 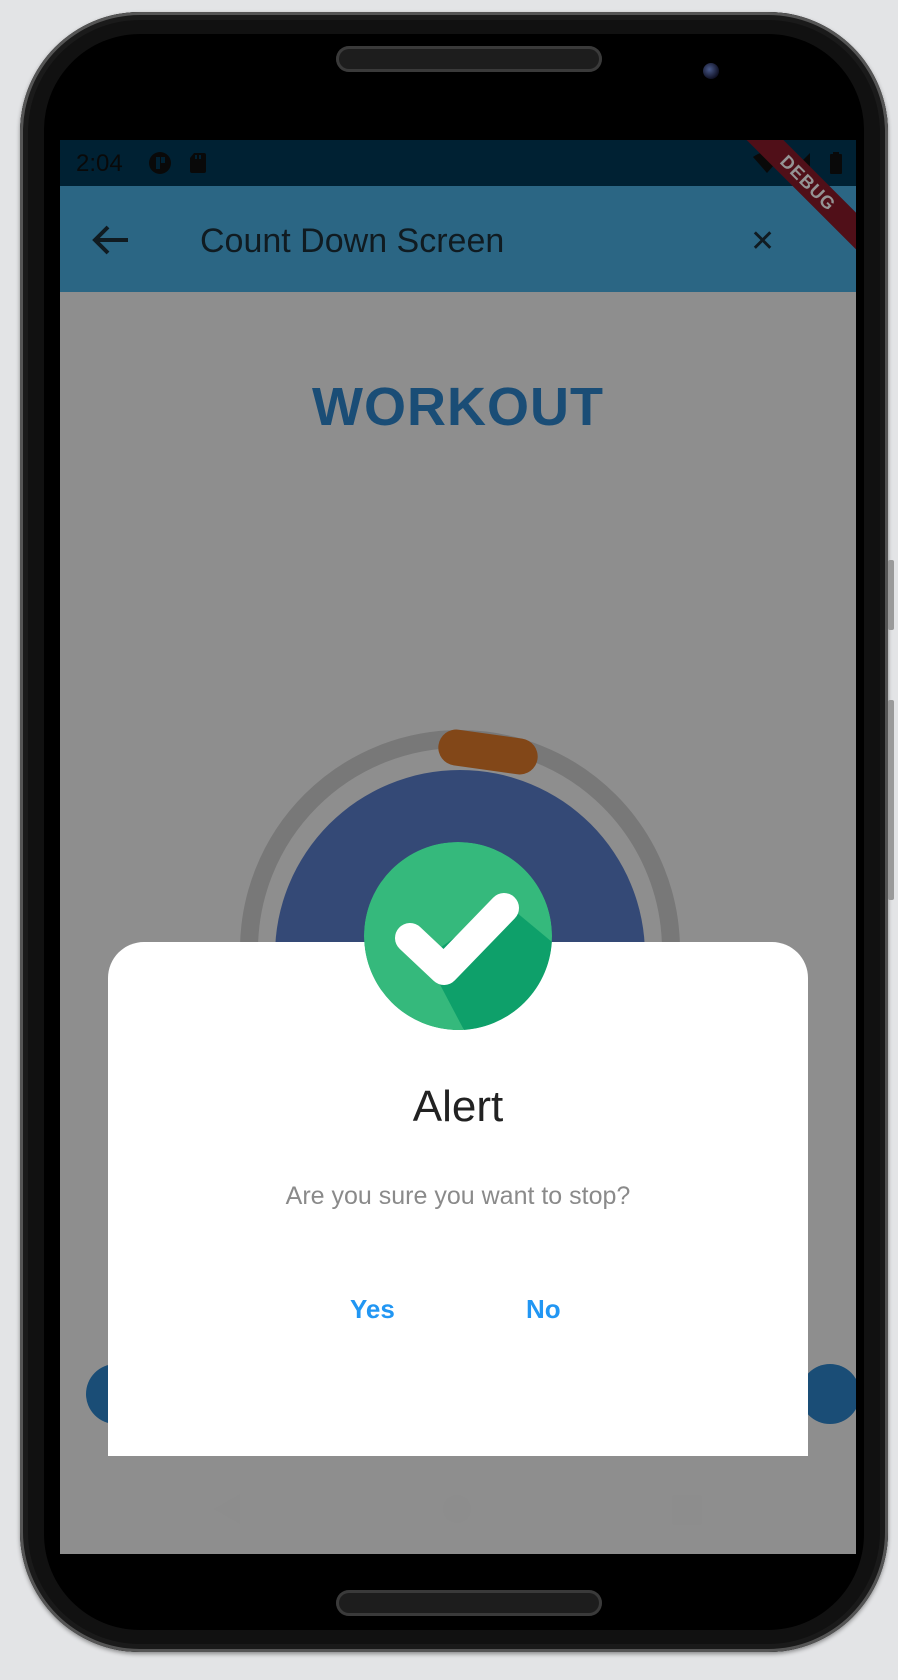 I want to click on no-button: No, so click(x=543, y=1309).